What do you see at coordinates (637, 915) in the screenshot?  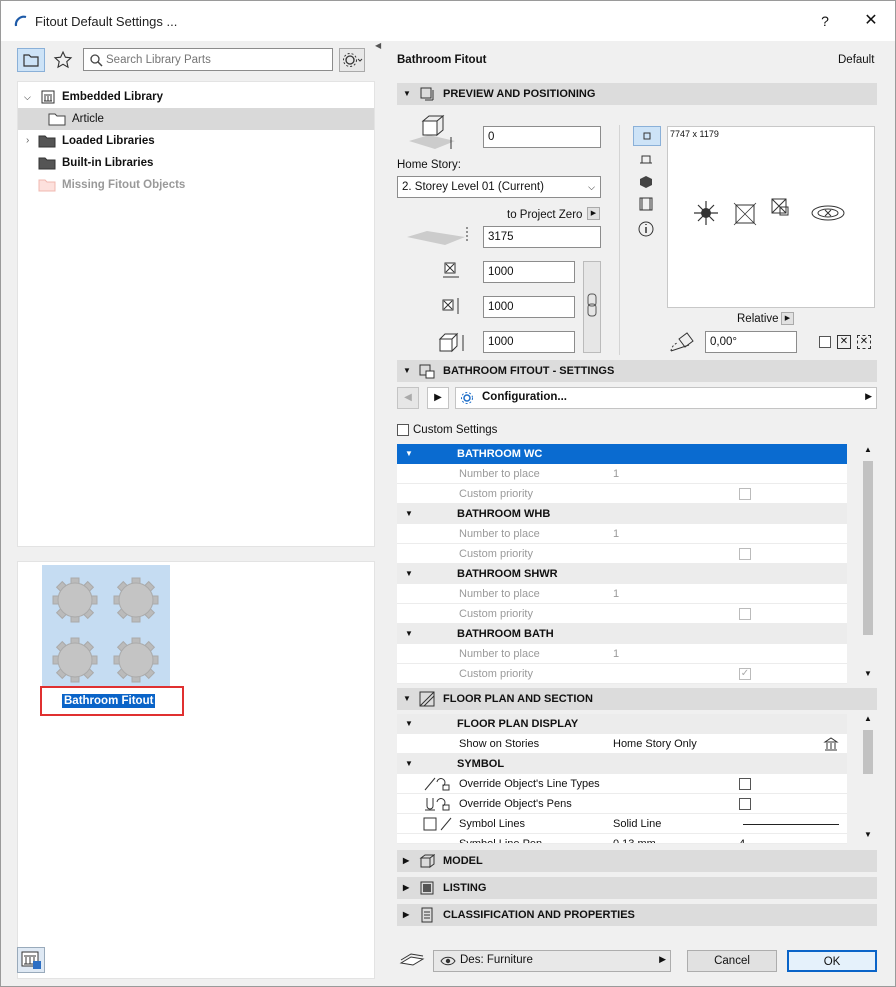 I see `section-classification: ▶ CLASSIFICATION AND PROPERTIES` at bounding box center [637, 915].